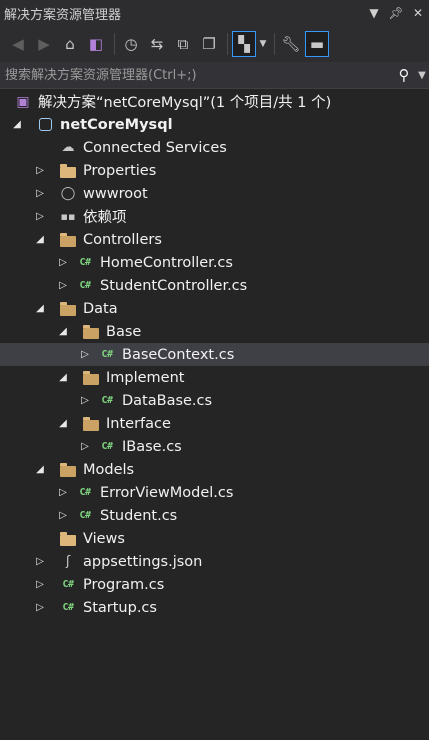 This screenshot has height=740, width=429. I want to click on tree-item-label: Controllers, so click(122, 239).